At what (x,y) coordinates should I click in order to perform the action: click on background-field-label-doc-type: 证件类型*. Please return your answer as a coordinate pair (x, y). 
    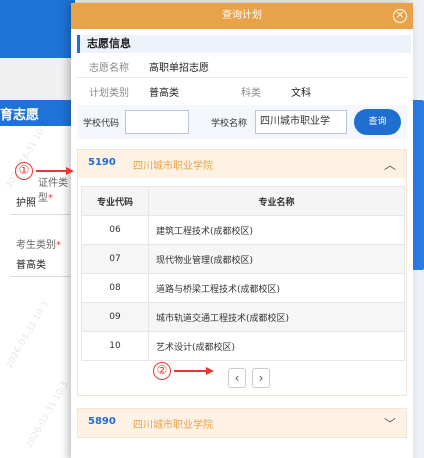
    Looking at the image, I should click on (53, 191).